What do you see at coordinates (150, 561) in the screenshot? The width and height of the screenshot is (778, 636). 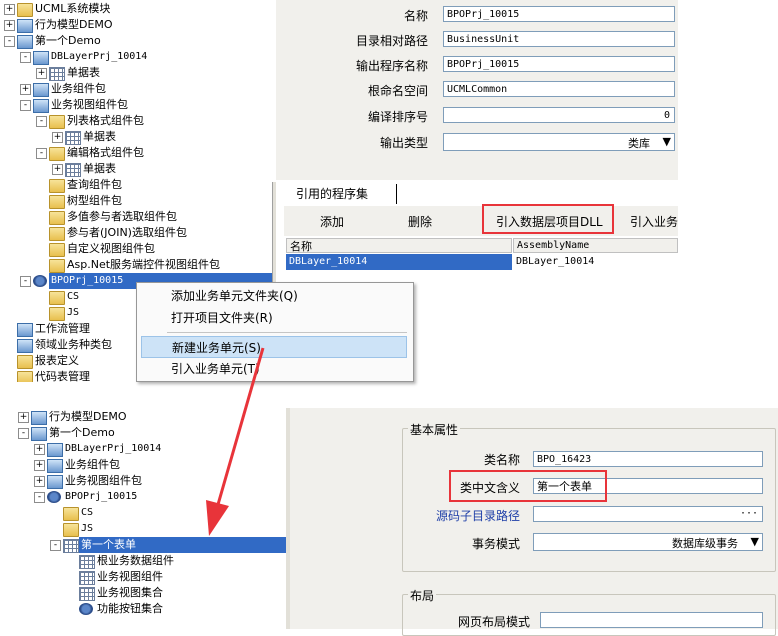 I see `bottom-tree-node: 根业务数据组件` at bounding box center [150, 561].